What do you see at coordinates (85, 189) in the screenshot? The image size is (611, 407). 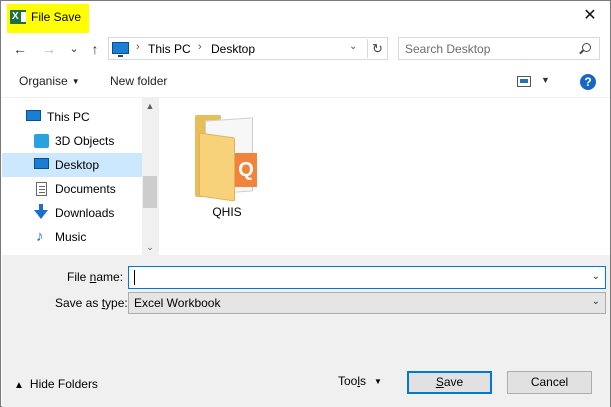 I see `sidebar-item-label: Documents` at bounding box center [85, 189].